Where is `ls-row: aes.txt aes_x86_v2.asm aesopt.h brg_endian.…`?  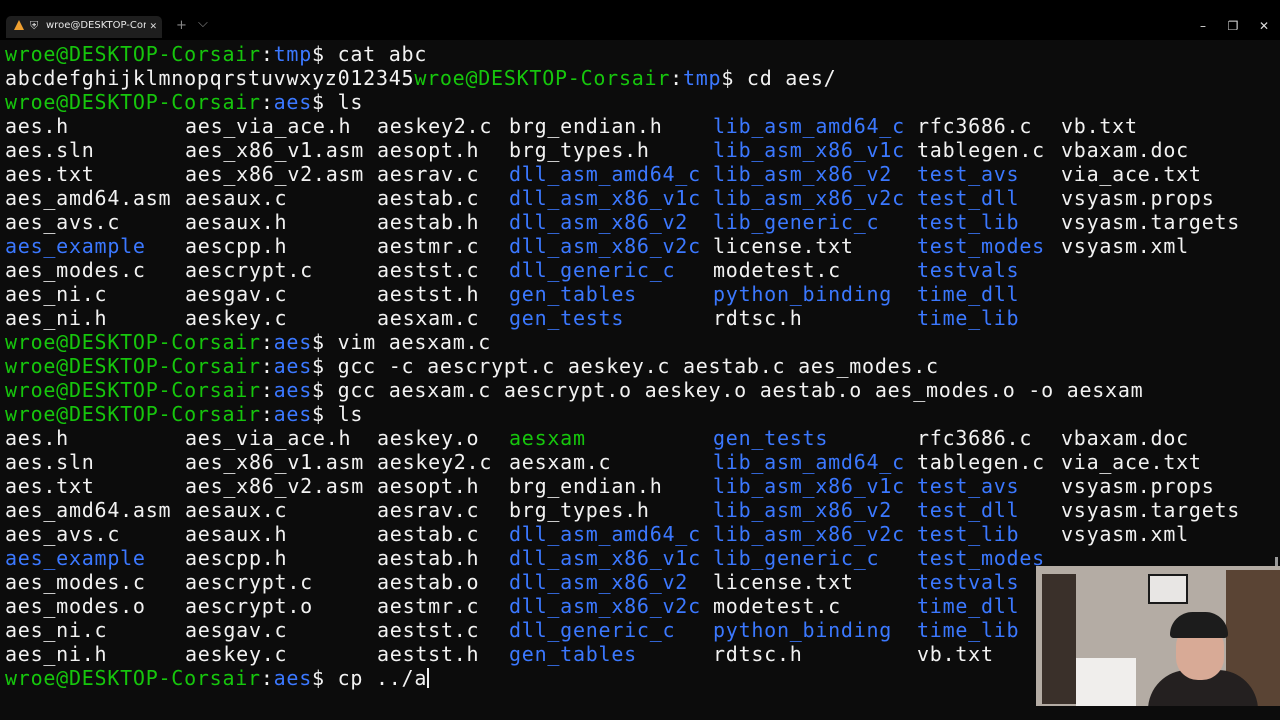
ls-row: aes.txt aes_x86_v2.asm aesopt.h brg_endian.… is located at coordinates (640, 486).